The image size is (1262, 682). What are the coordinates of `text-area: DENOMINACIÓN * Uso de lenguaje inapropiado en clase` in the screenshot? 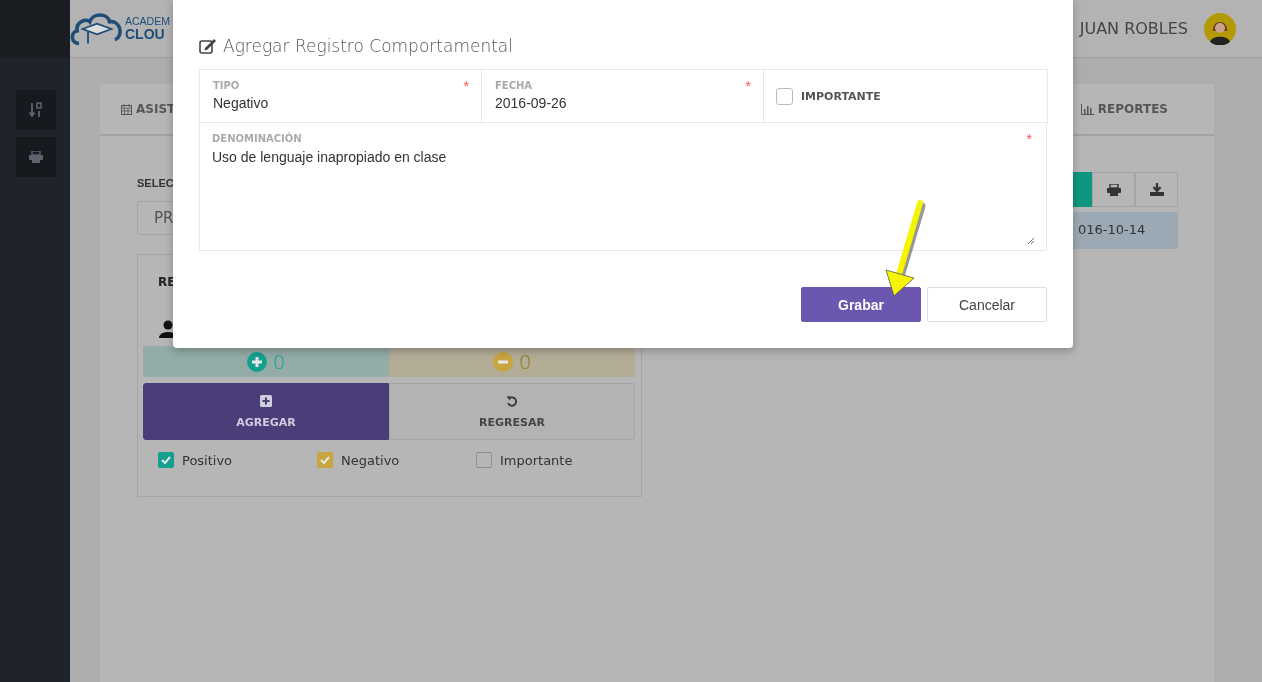 It's located at (623, 187).